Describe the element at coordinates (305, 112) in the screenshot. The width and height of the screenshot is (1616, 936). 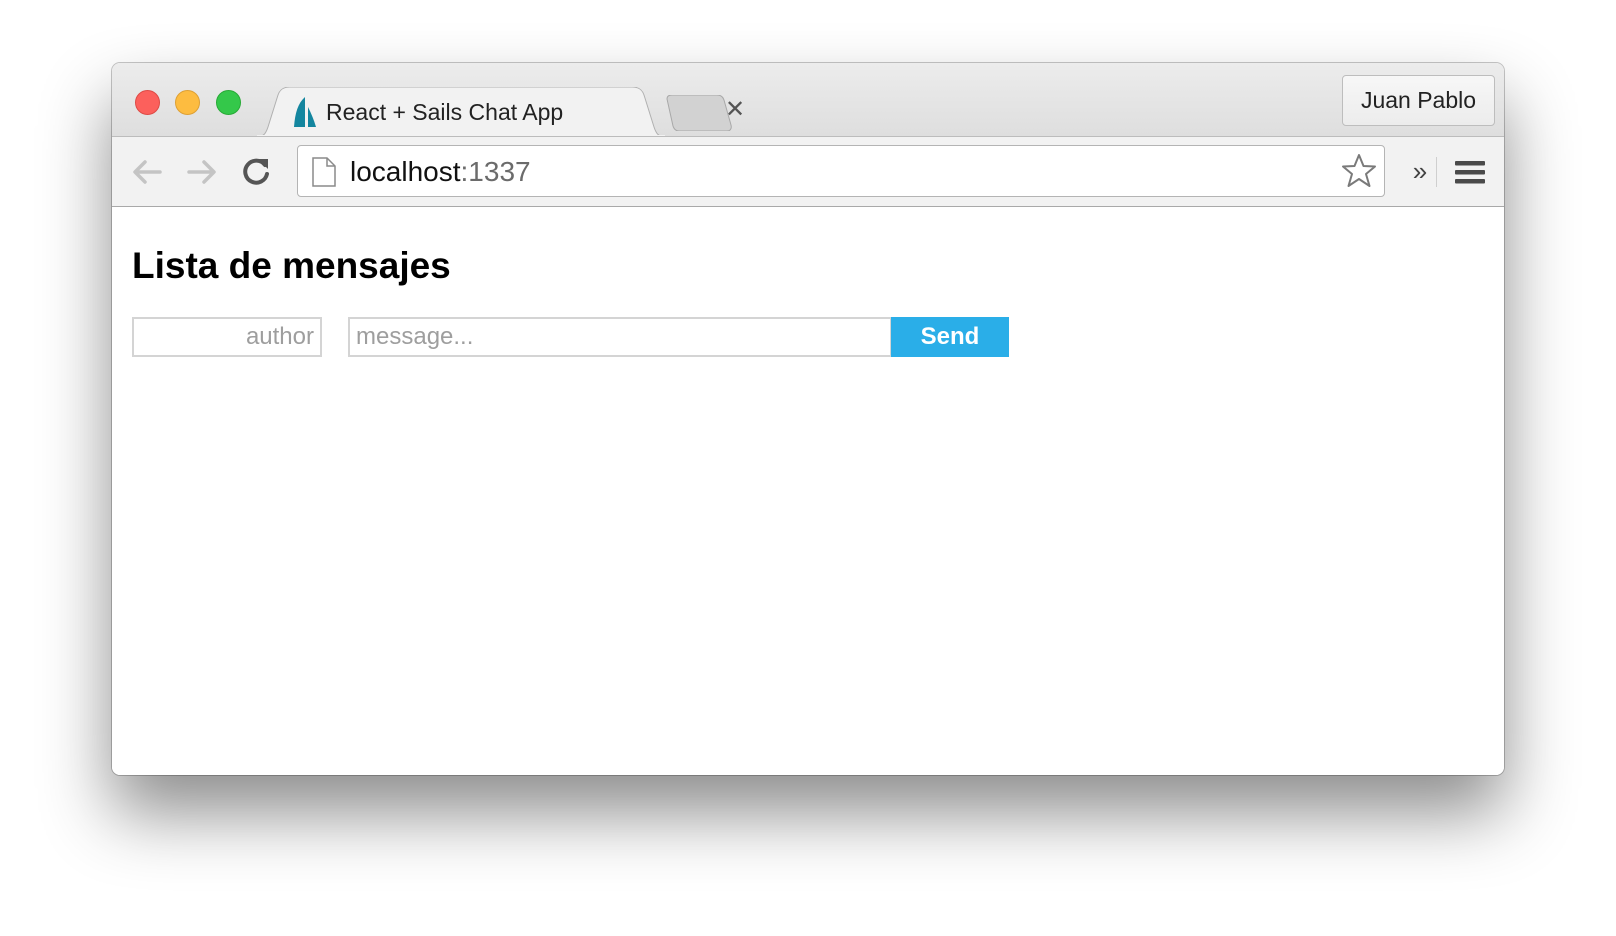
I see `sails-logo-icon` at that location.